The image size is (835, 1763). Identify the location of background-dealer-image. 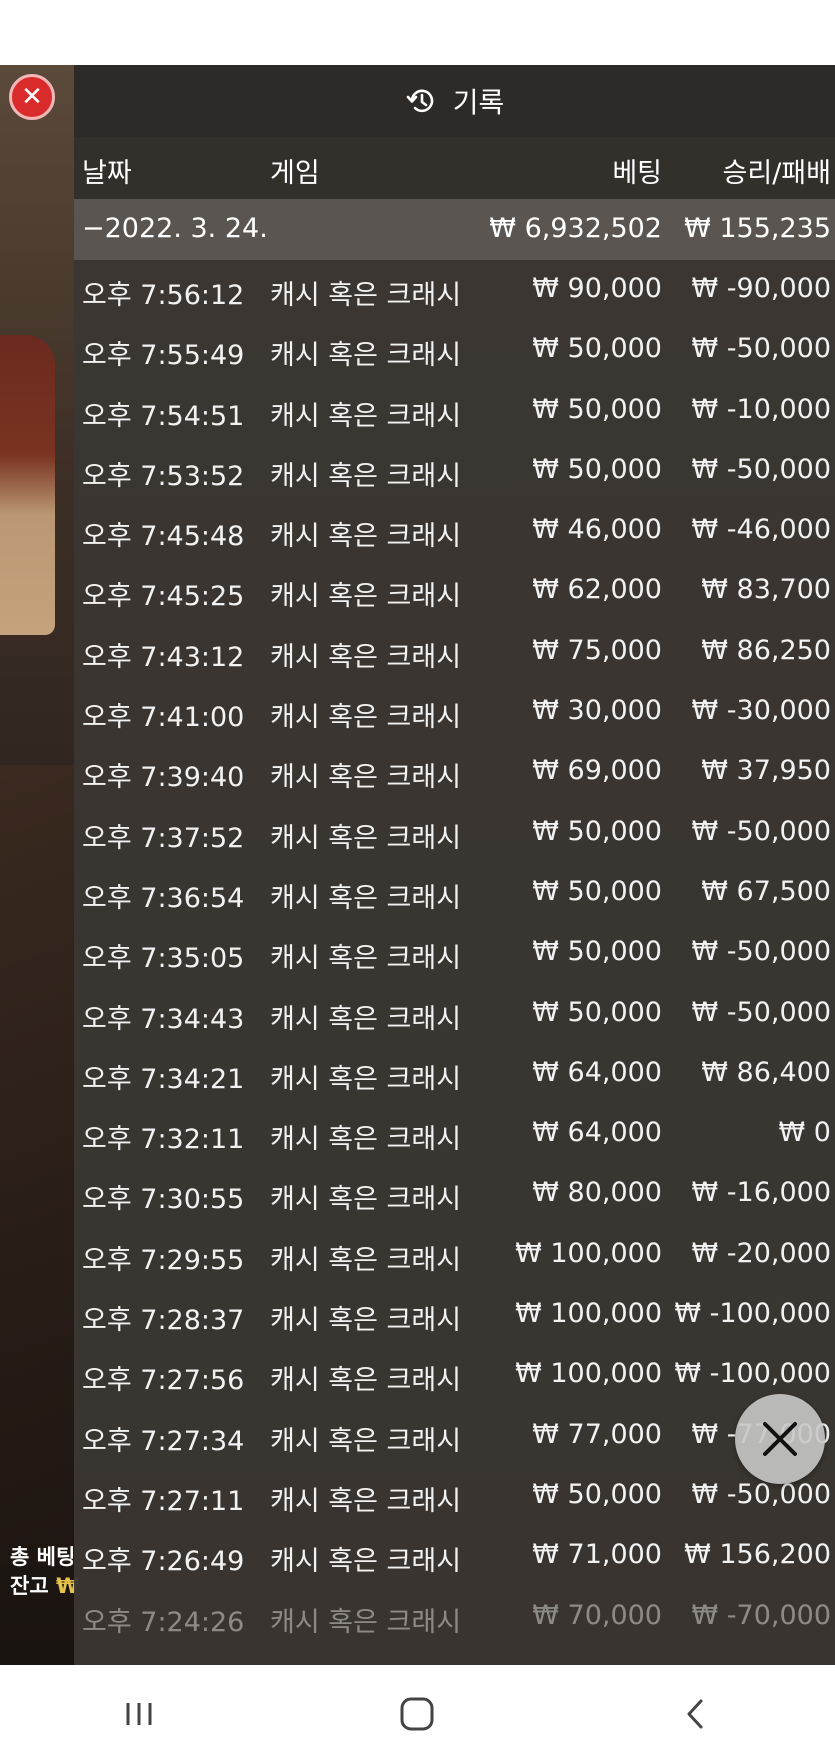
(27, 485).